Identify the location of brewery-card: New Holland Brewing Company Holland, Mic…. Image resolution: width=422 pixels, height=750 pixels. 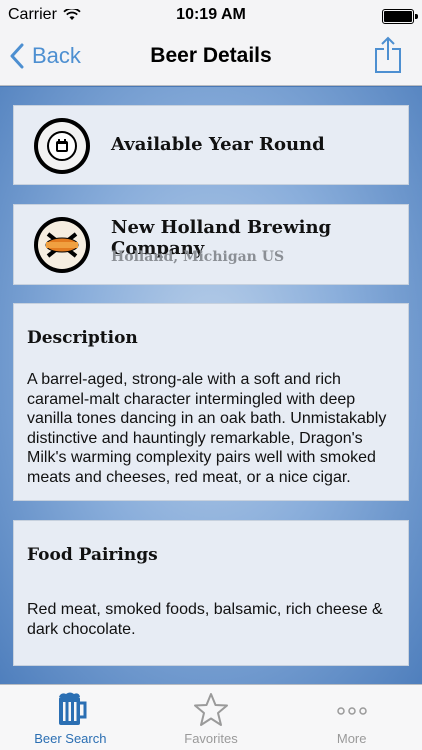
(211, 244).